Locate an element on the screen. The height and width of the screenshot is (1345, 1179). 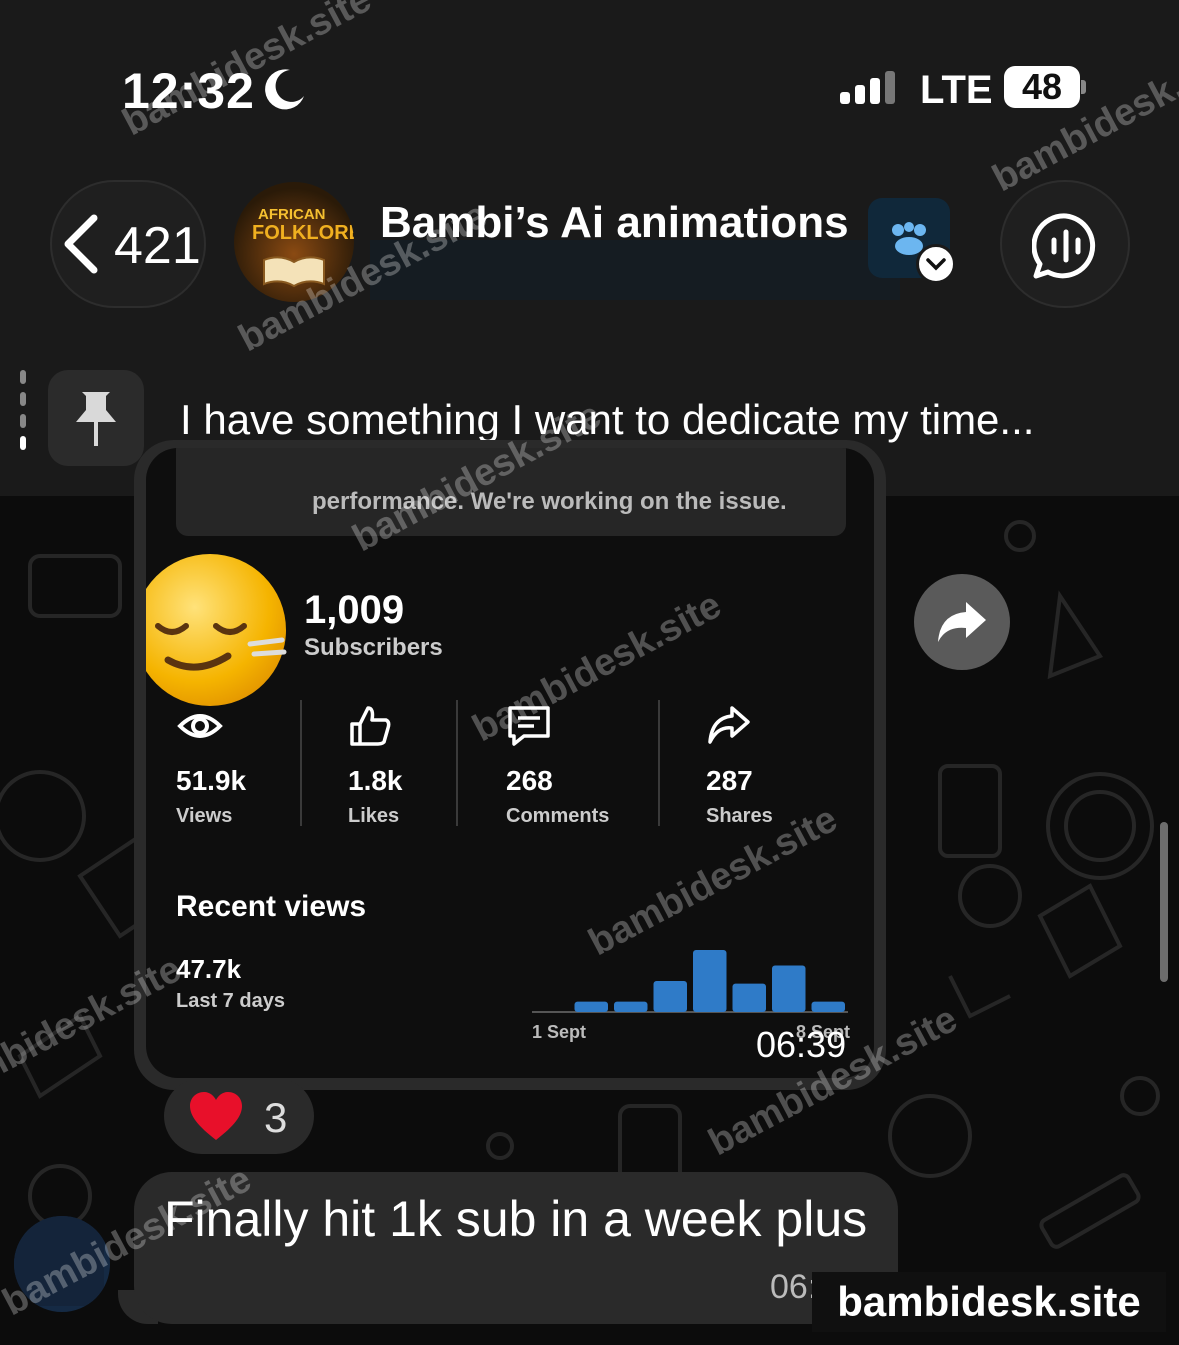
heart-icon is located at coordinates (216, 1116).